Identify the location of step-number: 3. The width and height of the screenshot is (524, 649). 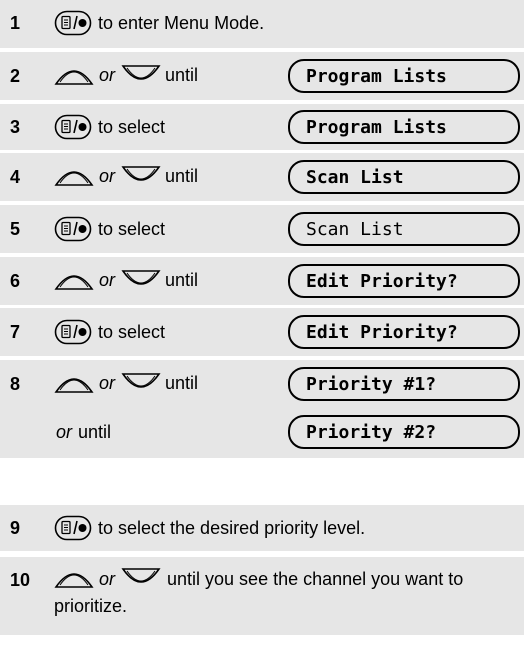
(15, 127).